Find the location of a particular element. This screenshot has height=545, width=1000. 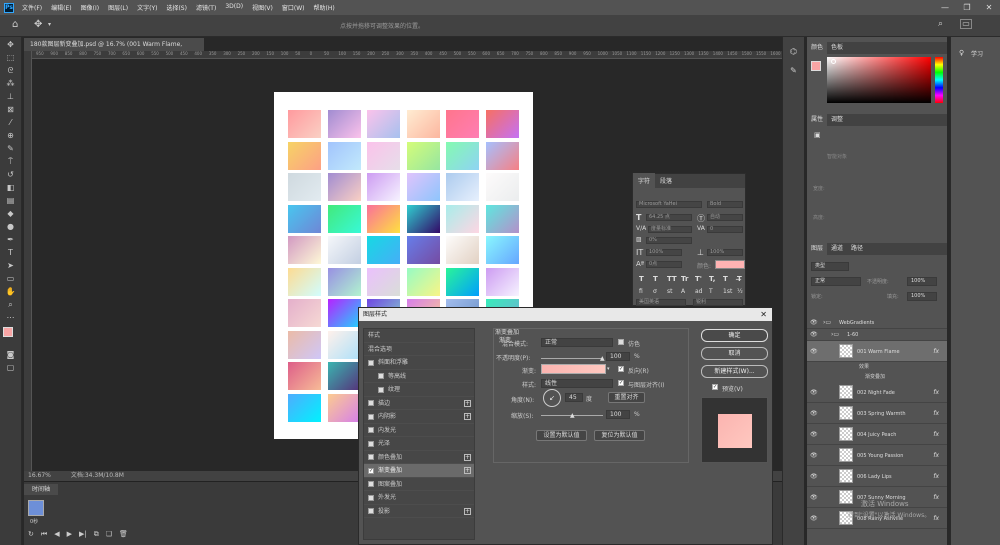

layer-kind-filter: 类型 is located at coordinates (830, 266).